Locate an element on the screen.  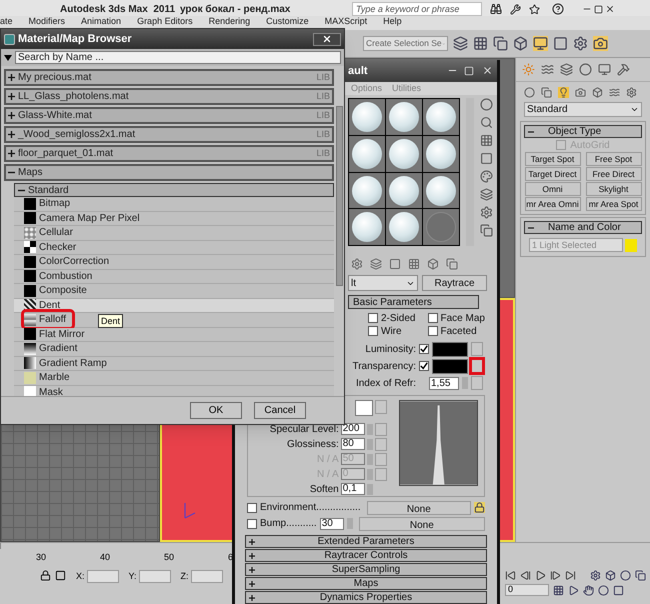
collapsed-rollout-header: Raytracer Controls is located at coordinates (366, 555).